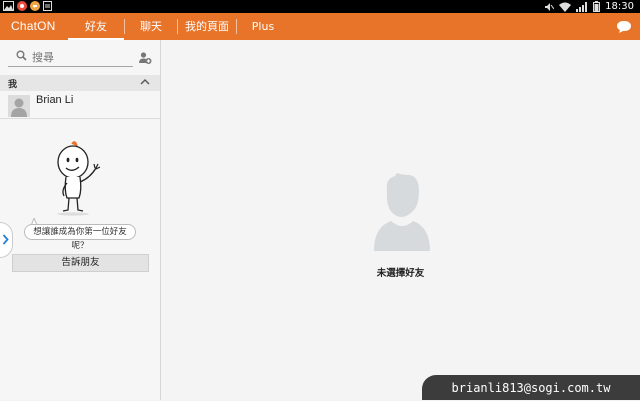 This screenshot has height=401, width=640. I want to click on mute-icon, so click(550, 6).